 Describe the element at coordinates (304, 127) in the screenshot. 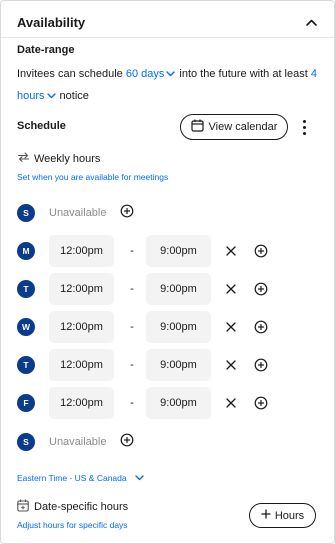

I see `more-vertical-icon` at that location.